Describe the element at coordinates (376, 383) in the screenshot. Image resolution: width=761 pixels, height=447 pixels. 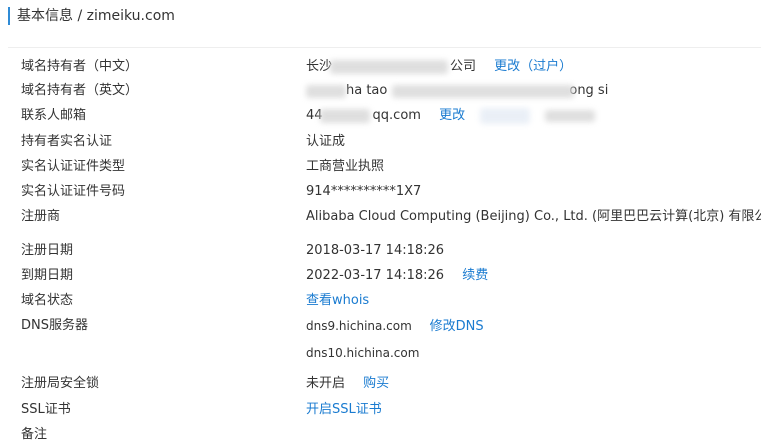
I see `buy-lock-link: 购买` at that location.